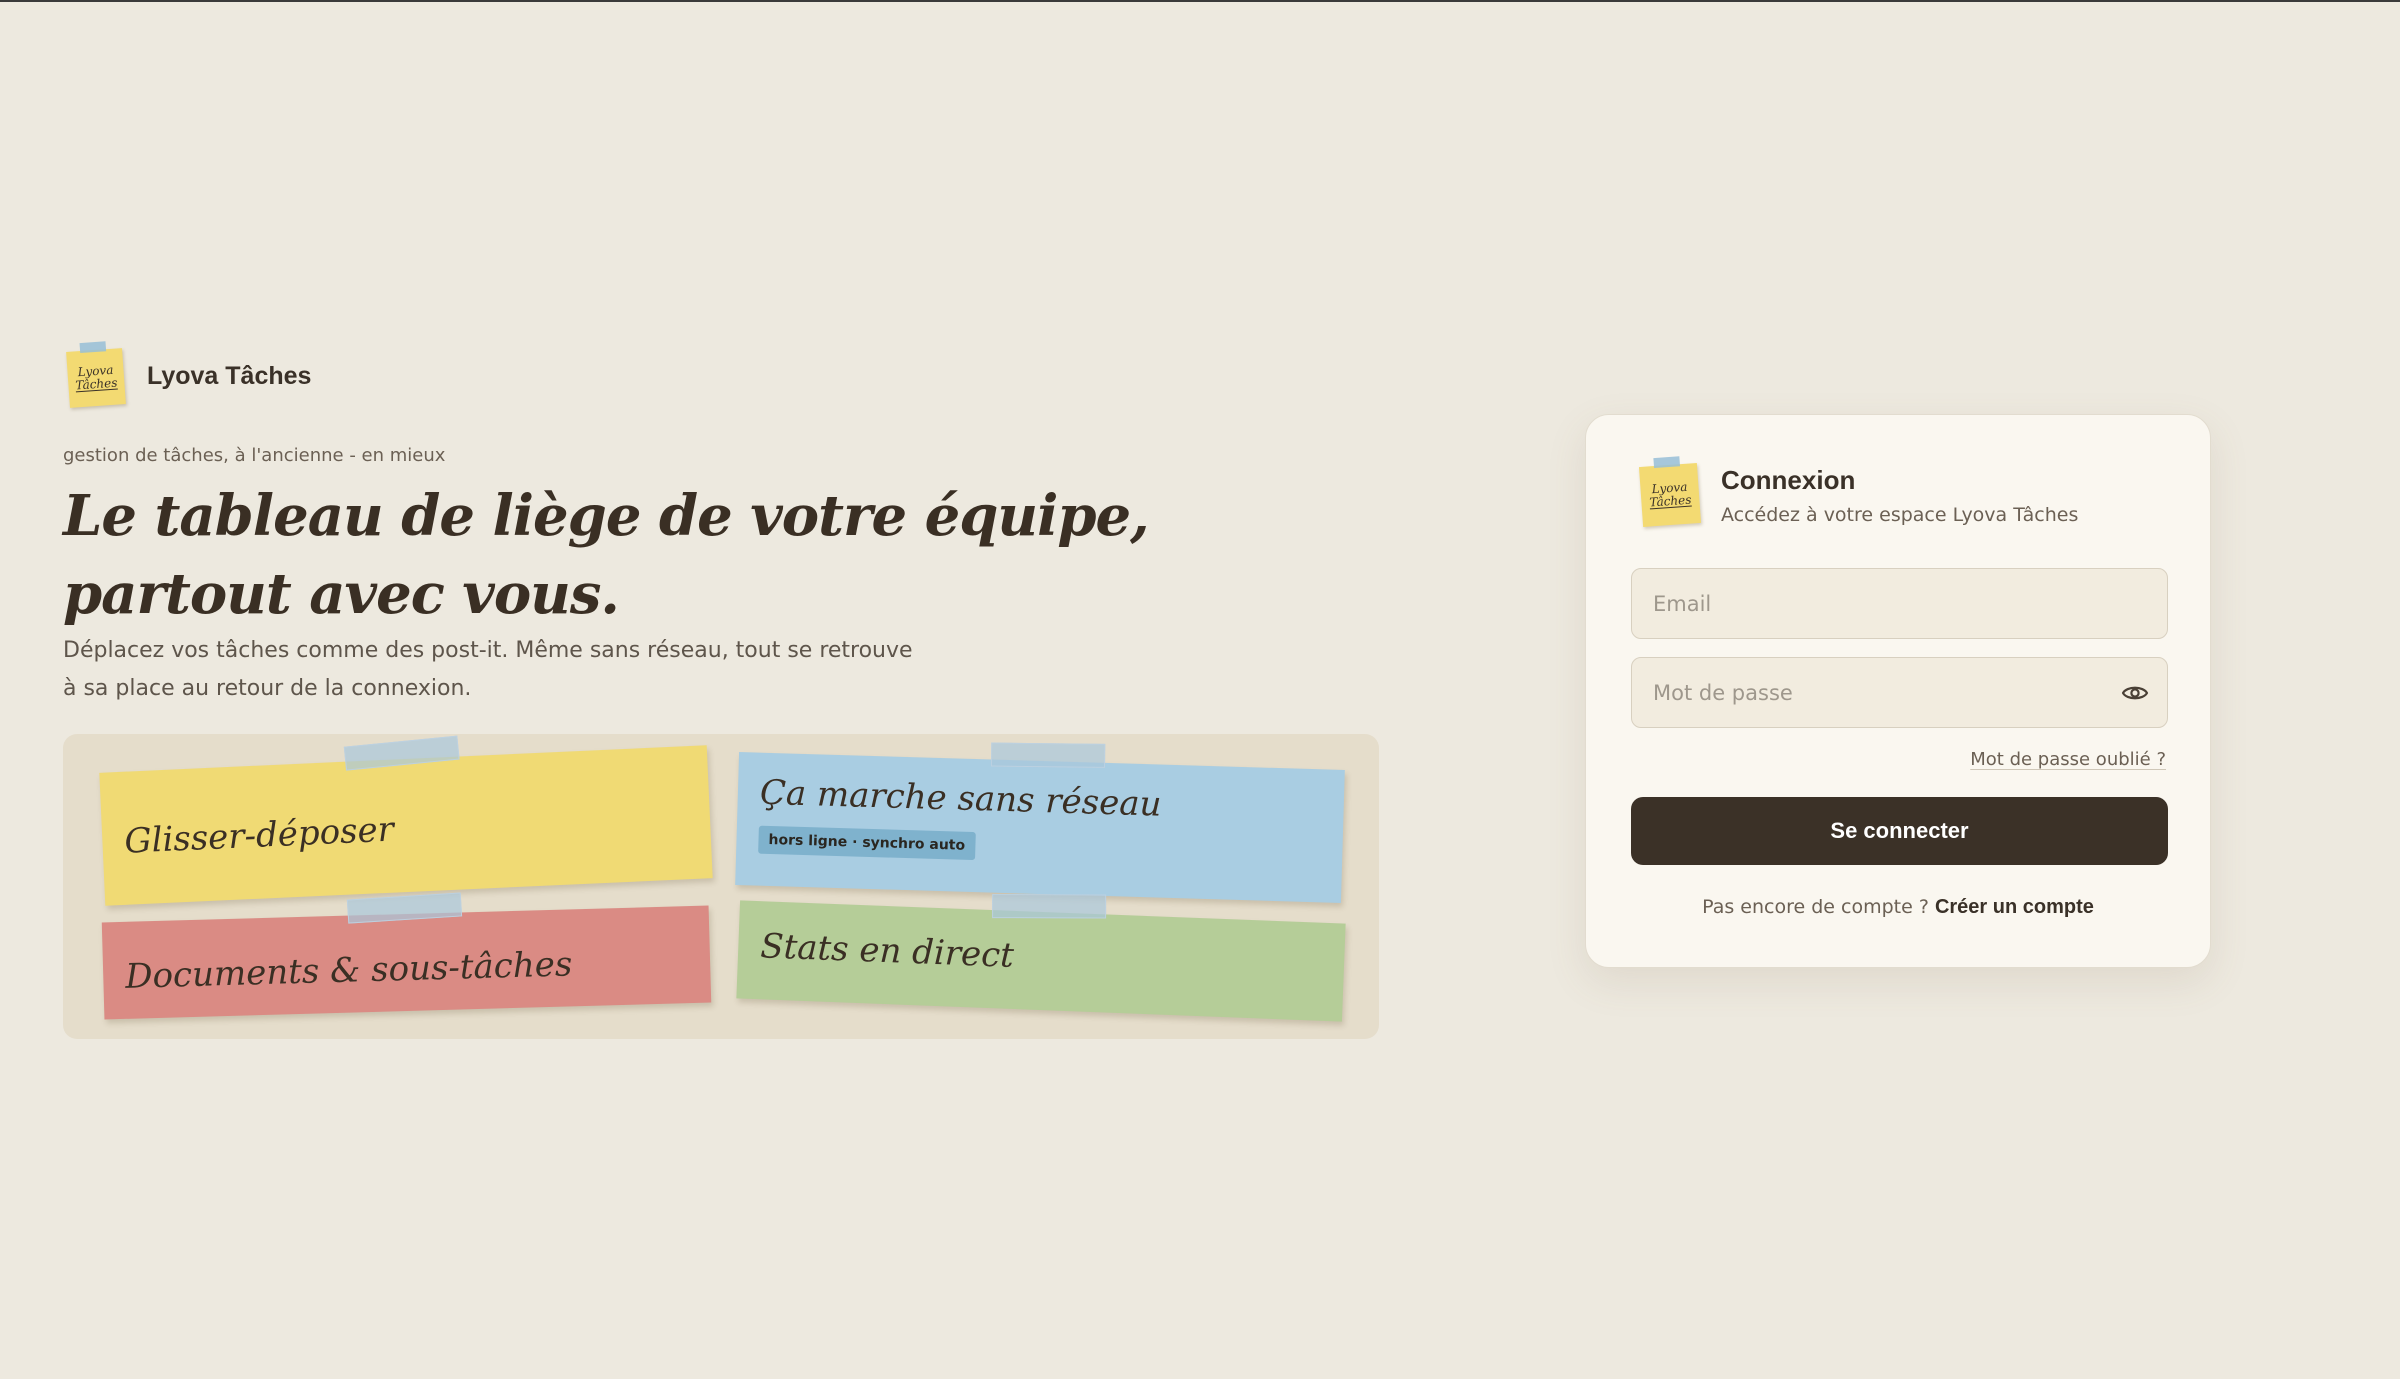  I want to click on feature-label: Documents & sous-tâches, so click(348, 970).